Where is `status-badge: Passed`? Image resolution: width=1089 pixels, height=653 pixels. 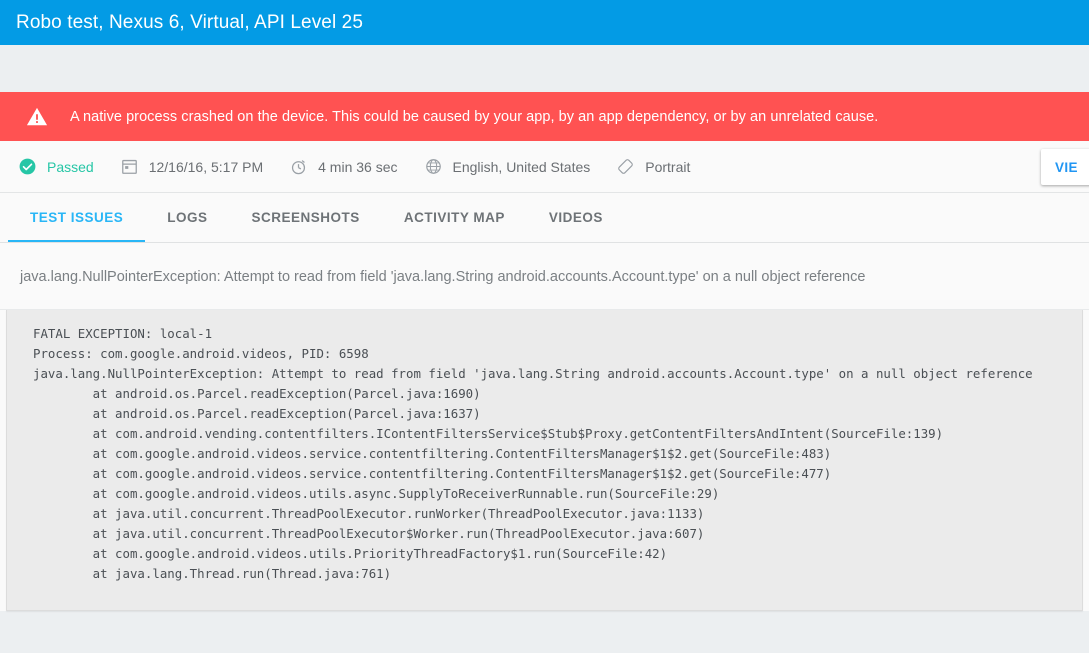
status-badge: Passed is located at coordinates (56, 166).